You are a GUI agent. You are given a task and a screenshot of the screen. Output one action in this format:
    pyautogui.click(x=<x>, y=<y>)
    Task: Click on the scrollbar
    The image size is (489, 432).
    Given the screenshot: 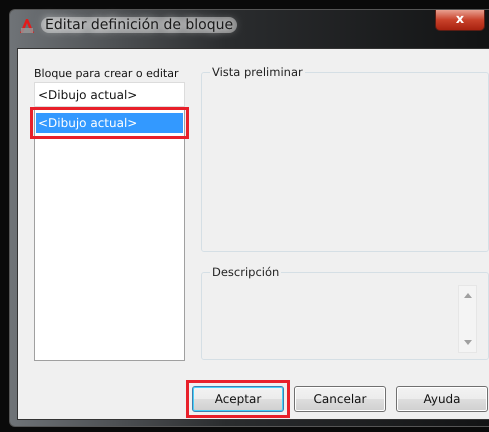 What is the action you would take?
    pyautogui.click(x=467, y=319)
    